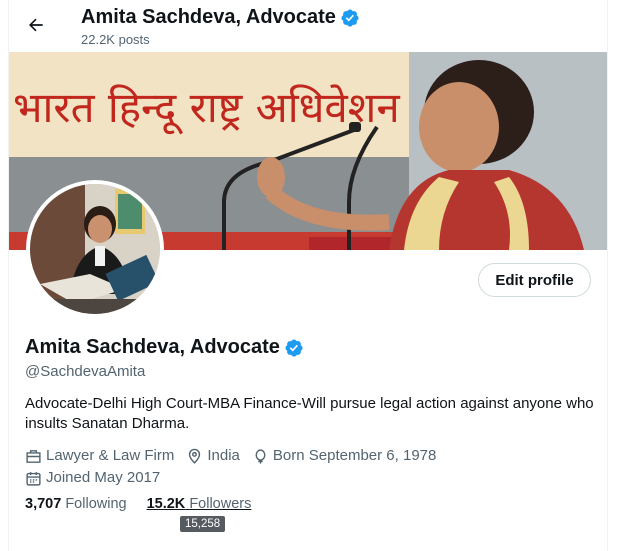 Image resolution: width=617 pixels, height=551 pixels. Describe the element at coordinates (166, 504) in the screenshot. I see `followers-count: 15.2K` at that location.